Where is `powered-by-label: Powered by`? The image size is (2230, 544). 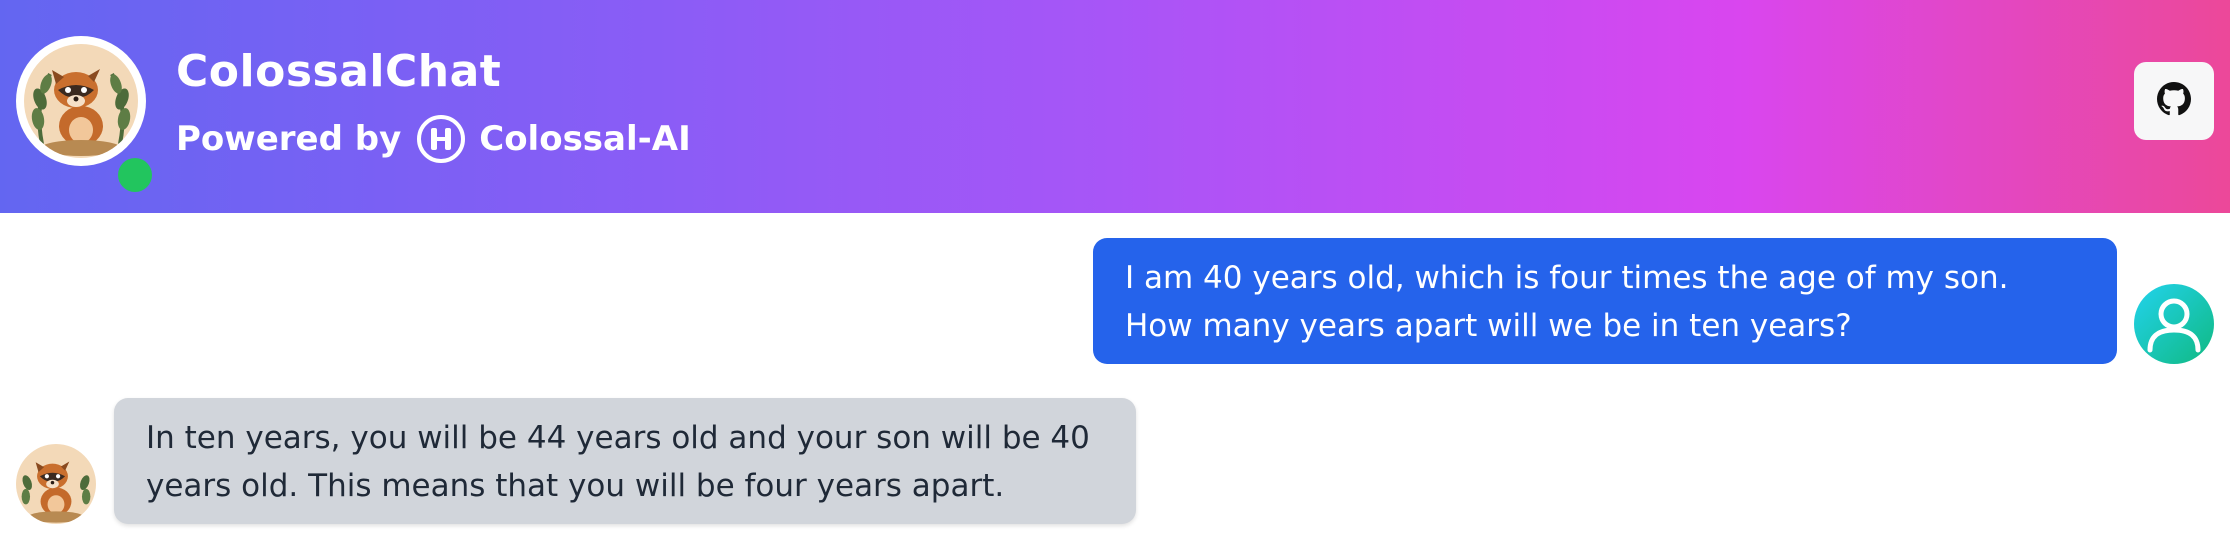 powered-by-label: Powered by is located at coordinates (289, 139).